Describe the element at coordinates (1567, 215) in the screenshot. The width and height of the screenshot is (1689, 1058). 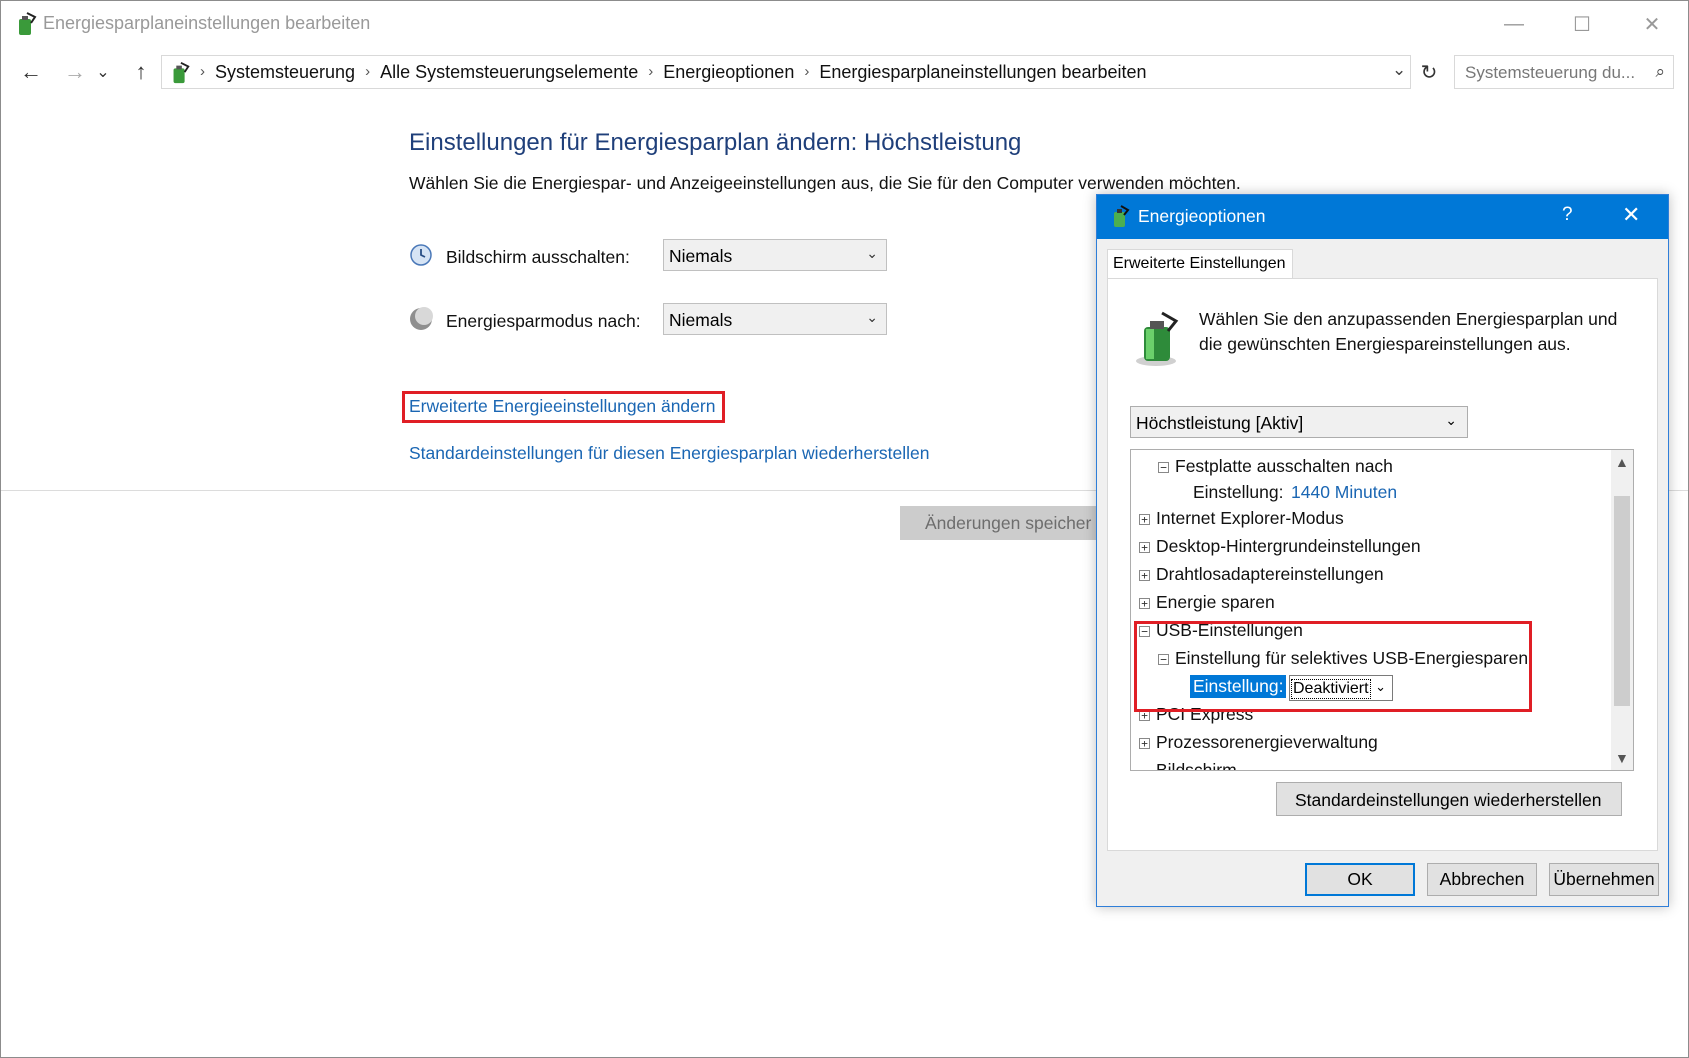
I see `help-icon: ?` at that location.